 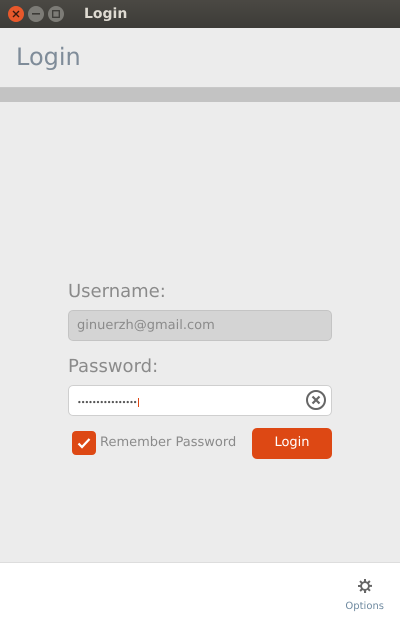 I want to click on minimize-icon, so click(x=36, y=14).